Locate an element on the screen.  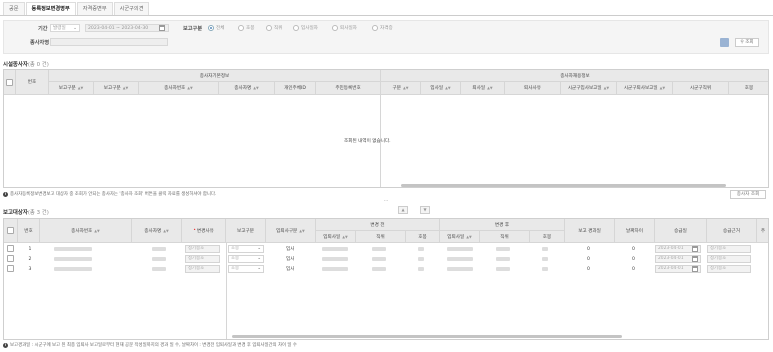
header-district-leave-report: 시군구퇴사보고일 ▲▼ is located at coordinates (645, 88).